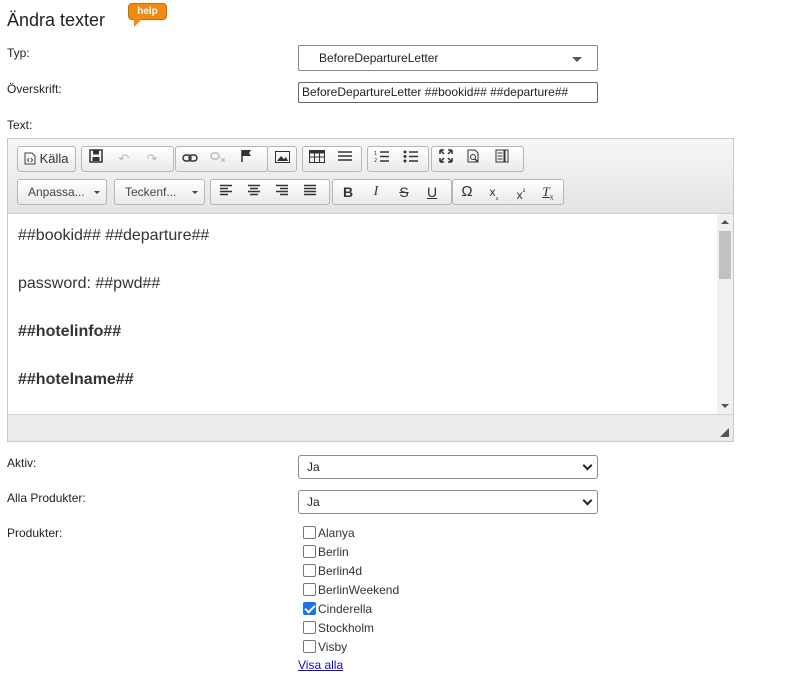 The width and height of the screenshot is (785, 674). What do you see at coordinates (309, 609) in the screenshot?
I see `product-checkbox-checked` at bounding box center [309, 609].